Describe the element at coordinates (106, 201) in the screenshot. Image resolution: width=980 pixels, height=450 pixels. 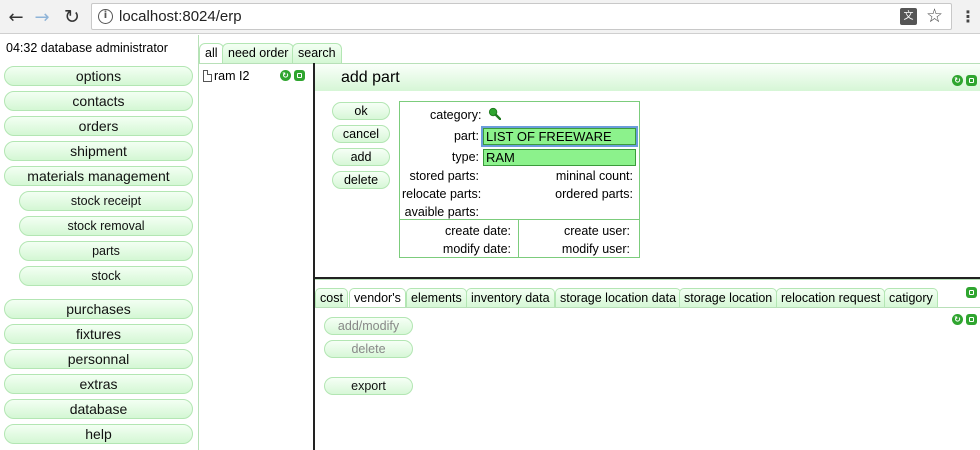
I see `sidebar-item-stock-receipt: stock receipt` at that location.